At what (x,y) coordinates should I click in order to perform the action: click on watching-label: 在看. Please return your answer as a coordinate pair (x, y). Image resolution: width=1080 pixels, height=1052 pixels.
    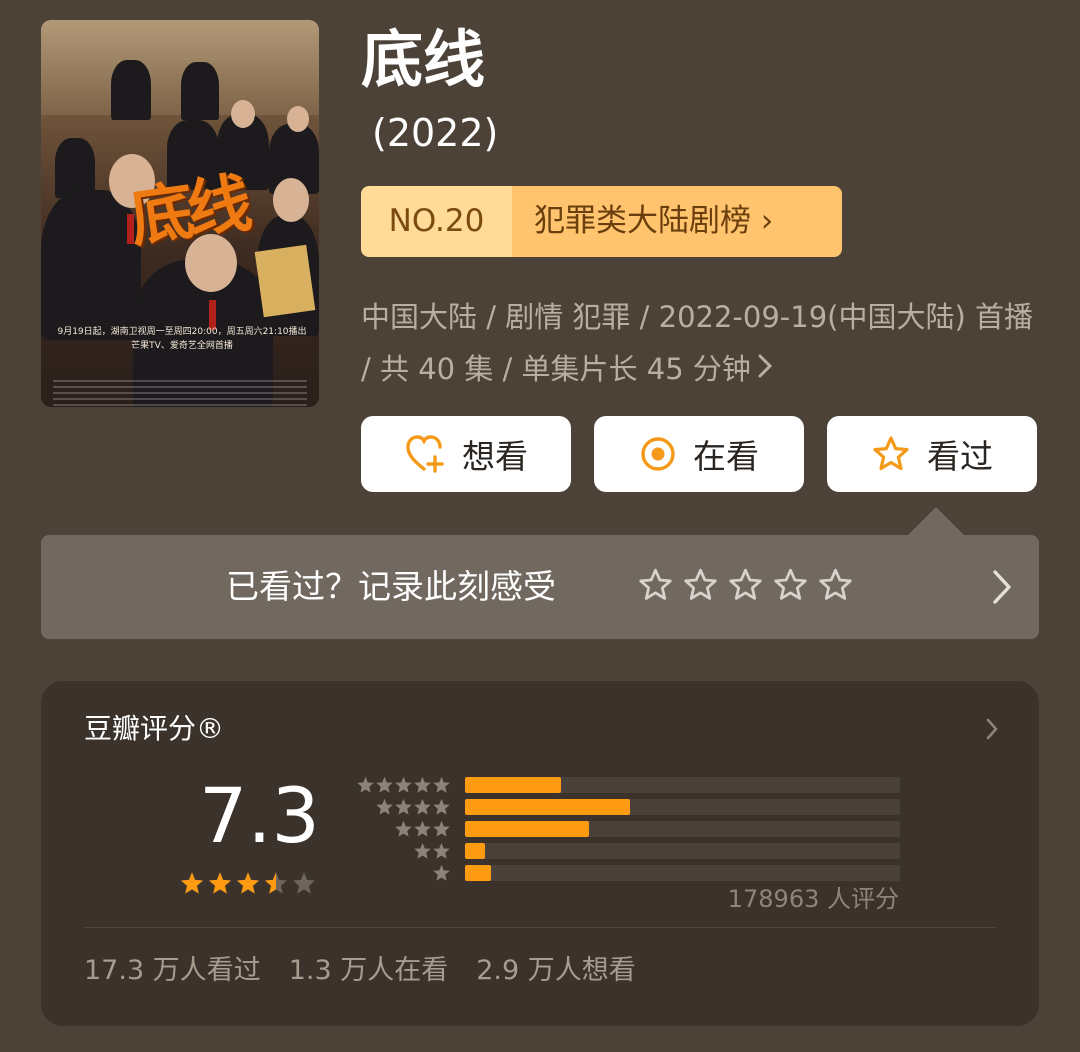
    Looking at the image, I should click on (726, 456).